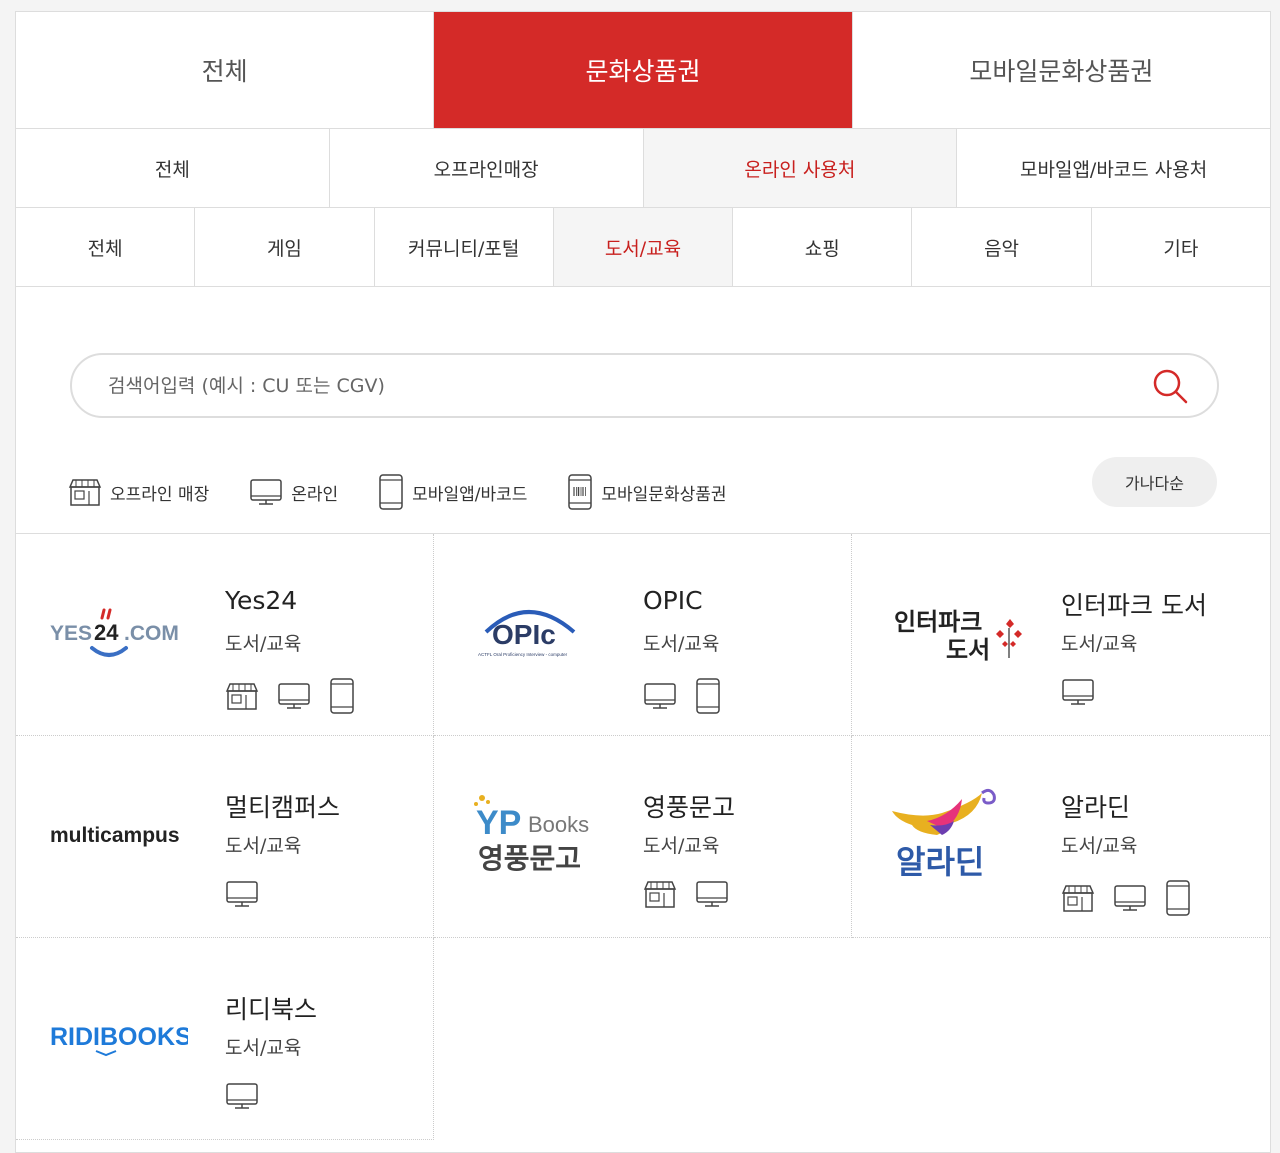 The width and height of the screenshot is (1280, 1153). Describe the element at coordinates (261, 600) in the screenshot. I see `store-name: Yes24` at that location.